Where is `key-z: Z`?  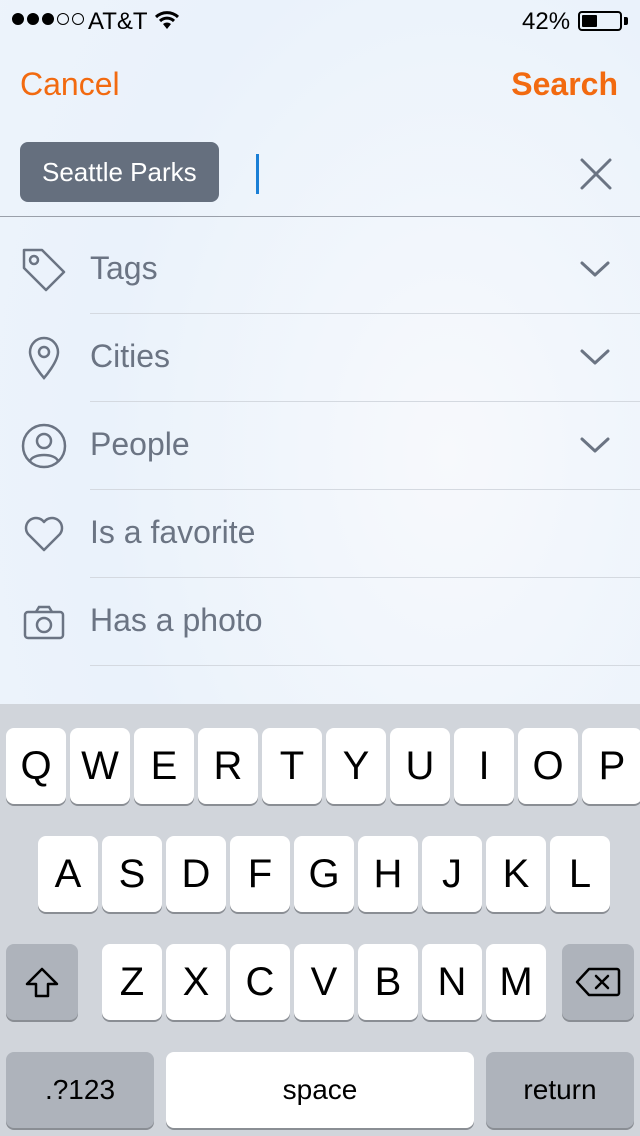
key-z: Z is located at coordinates (132, 982).